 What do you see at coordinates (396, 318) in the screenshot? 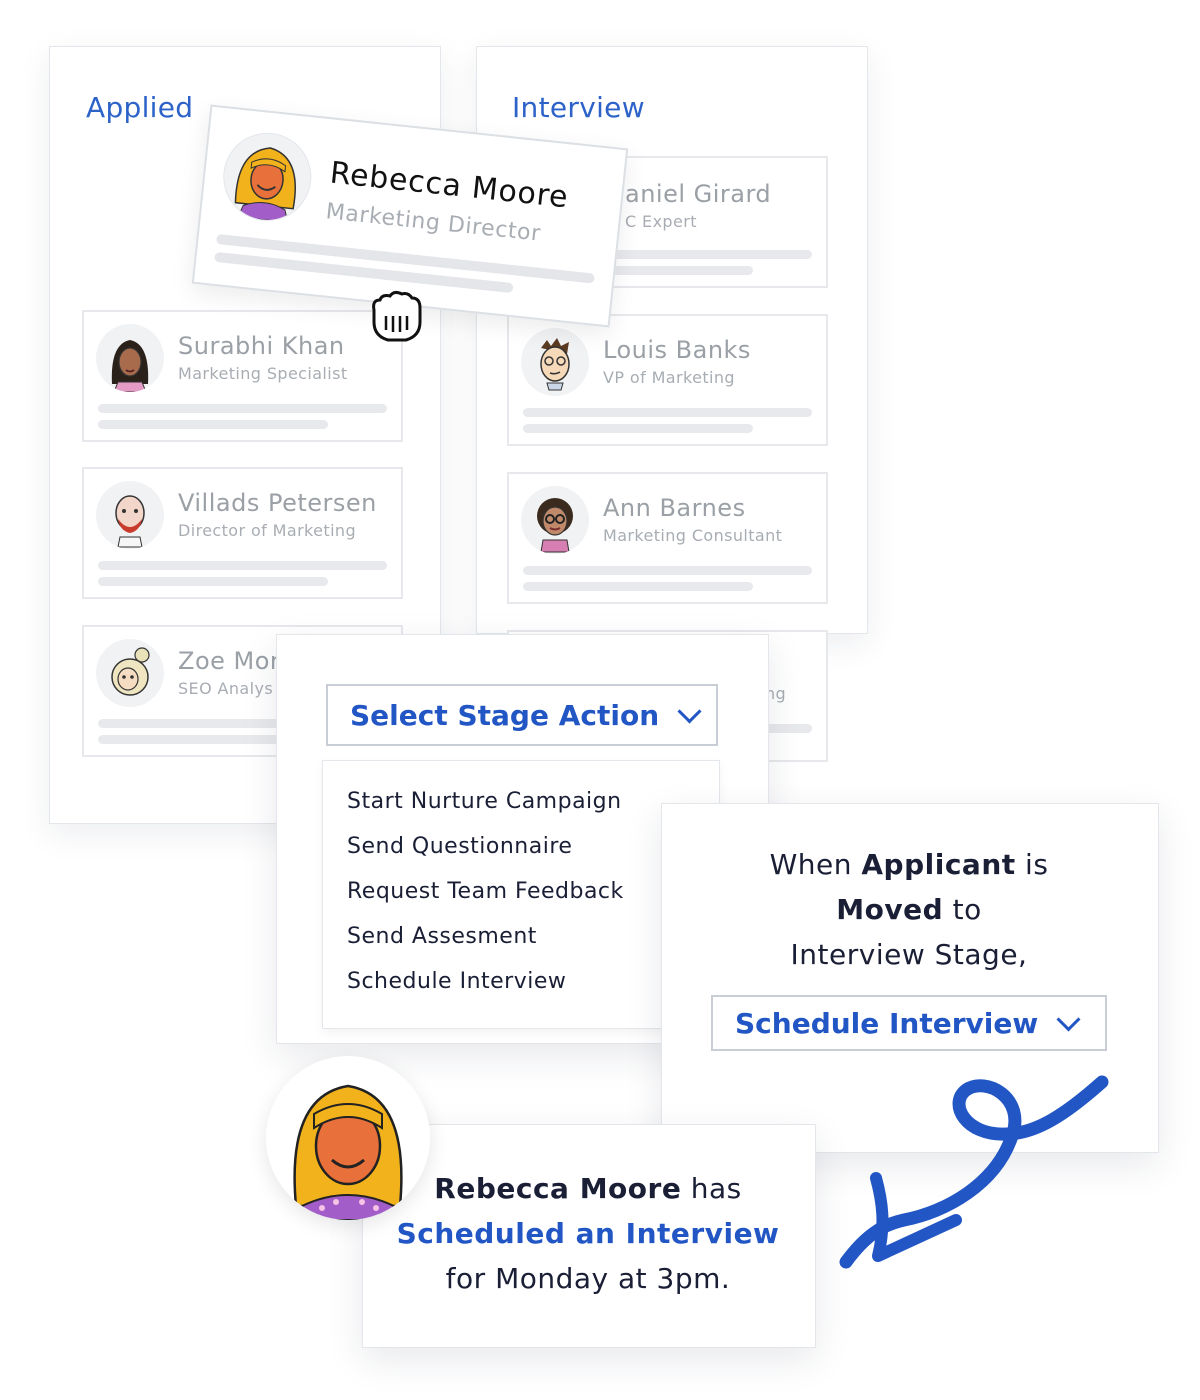
I see `grab-hand-icon` at bounding box center [396, 318].